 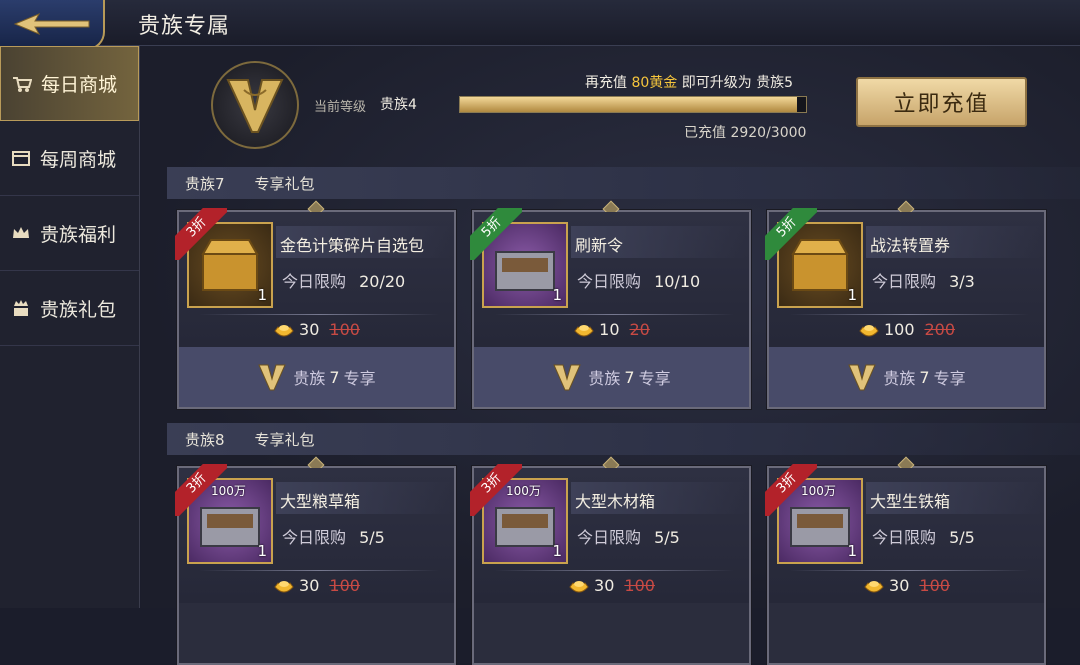 I want to click on section-vip-level: 贵族8, so click(x=205, y=439).